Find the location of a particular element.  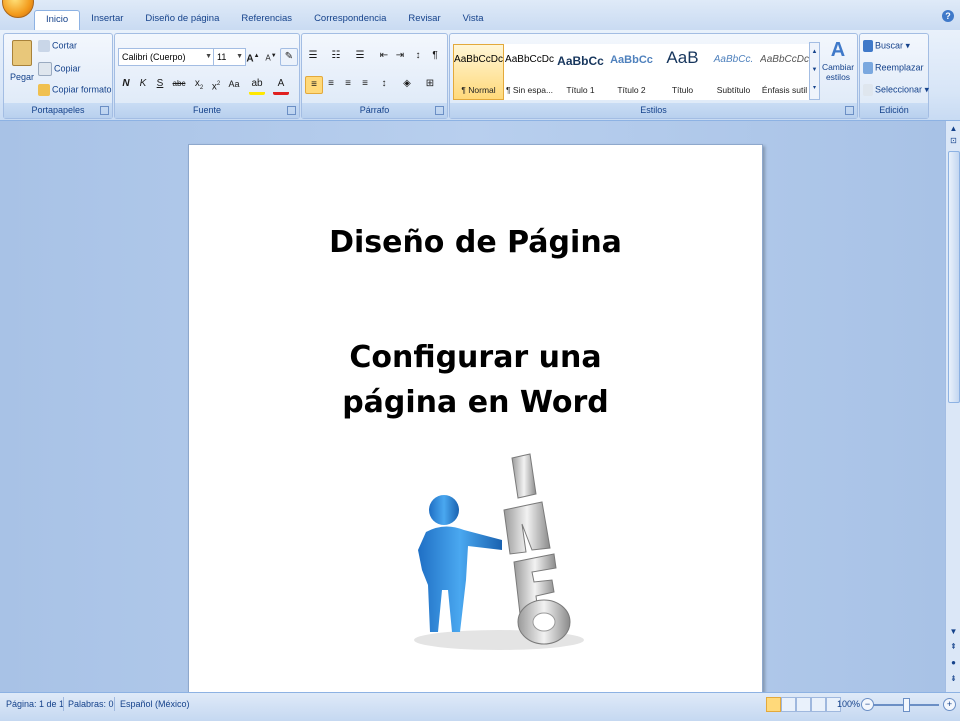

tab-correspondencia: Correspondencia is located at coordinates (350, 20).